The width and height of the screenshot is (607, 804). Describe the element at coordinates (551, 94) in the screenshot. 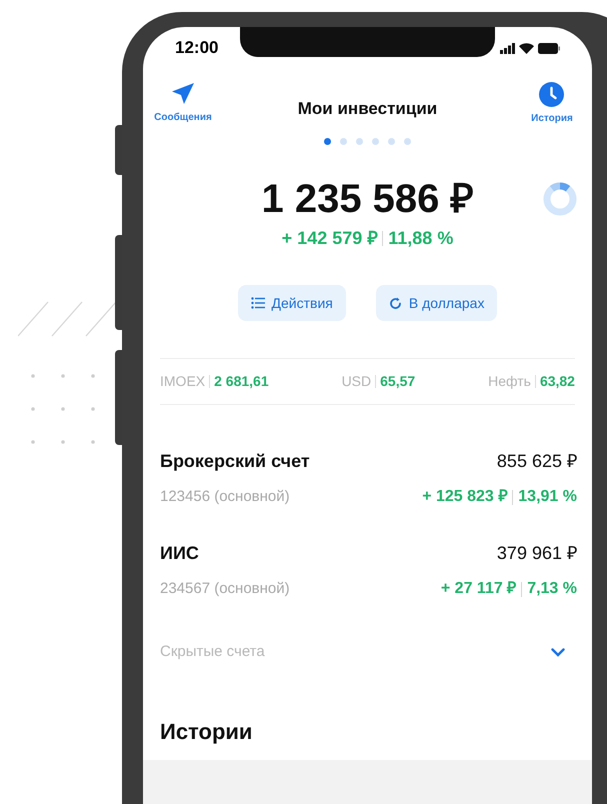

I see `clock-icon` at that location.